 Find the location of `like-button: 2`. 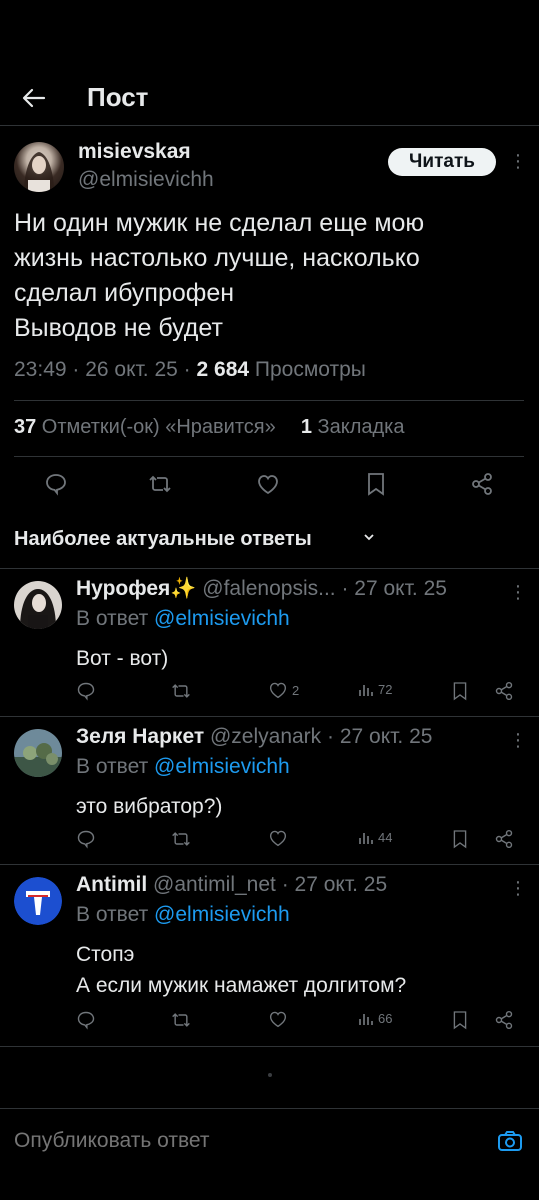

like-button: 2 is located at coordinates (283, 690).